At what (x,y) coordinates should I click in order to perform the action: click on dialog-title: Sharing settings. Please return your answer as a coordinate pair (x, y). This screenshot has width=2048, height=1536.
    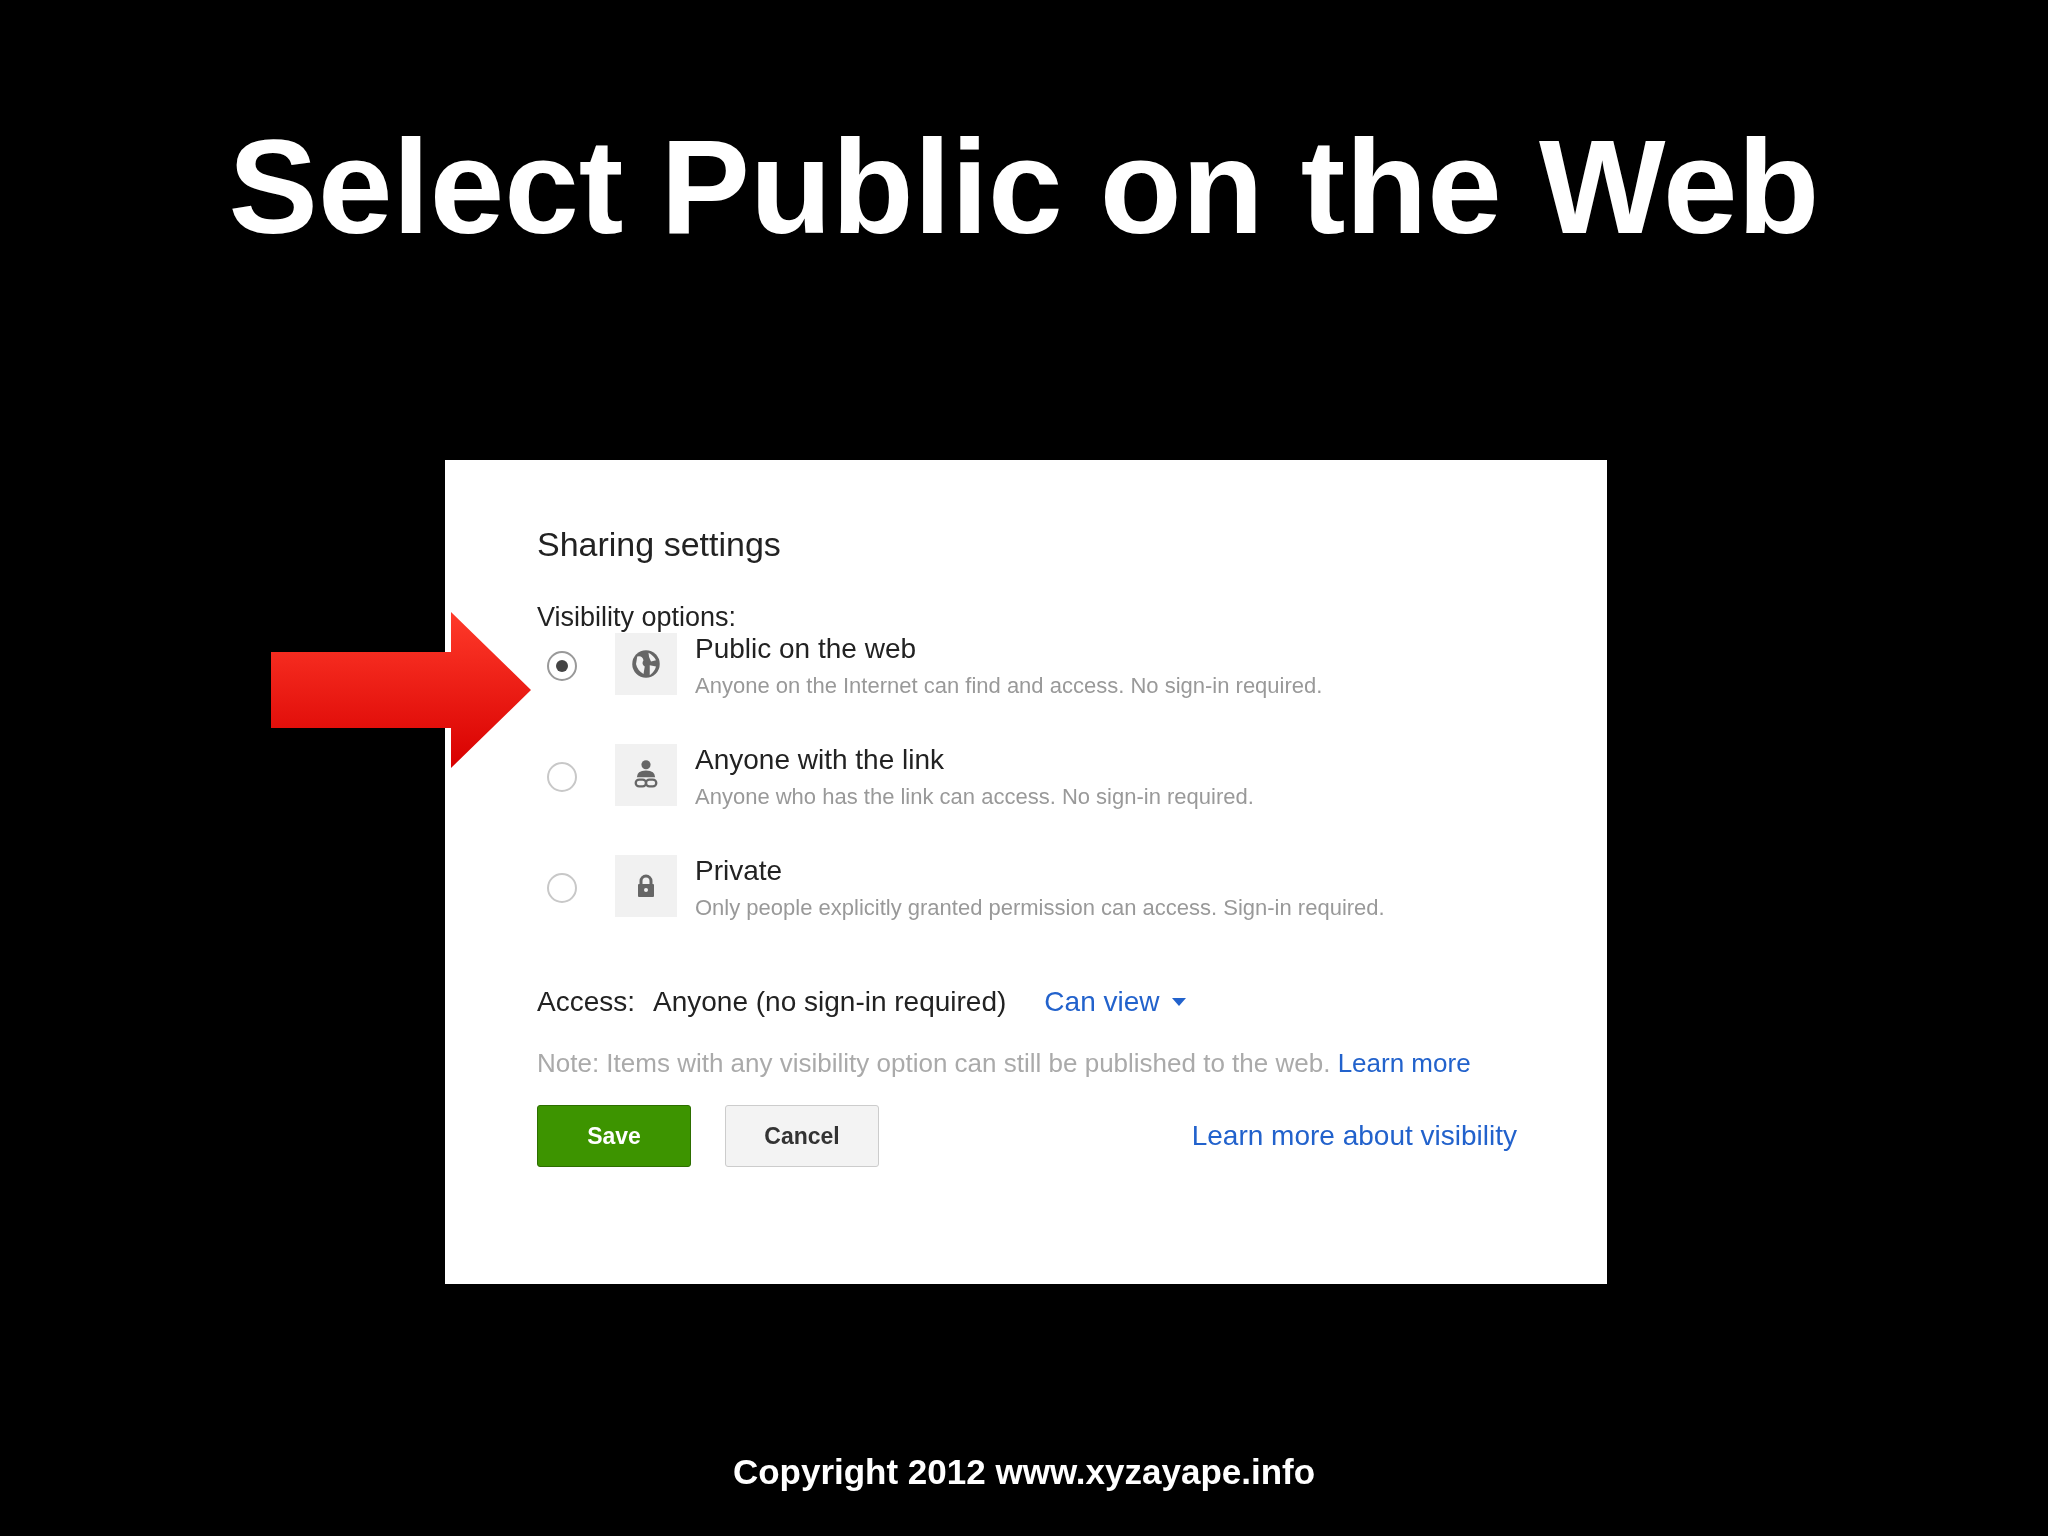
    Looking at the image, I should click on (659, 544).